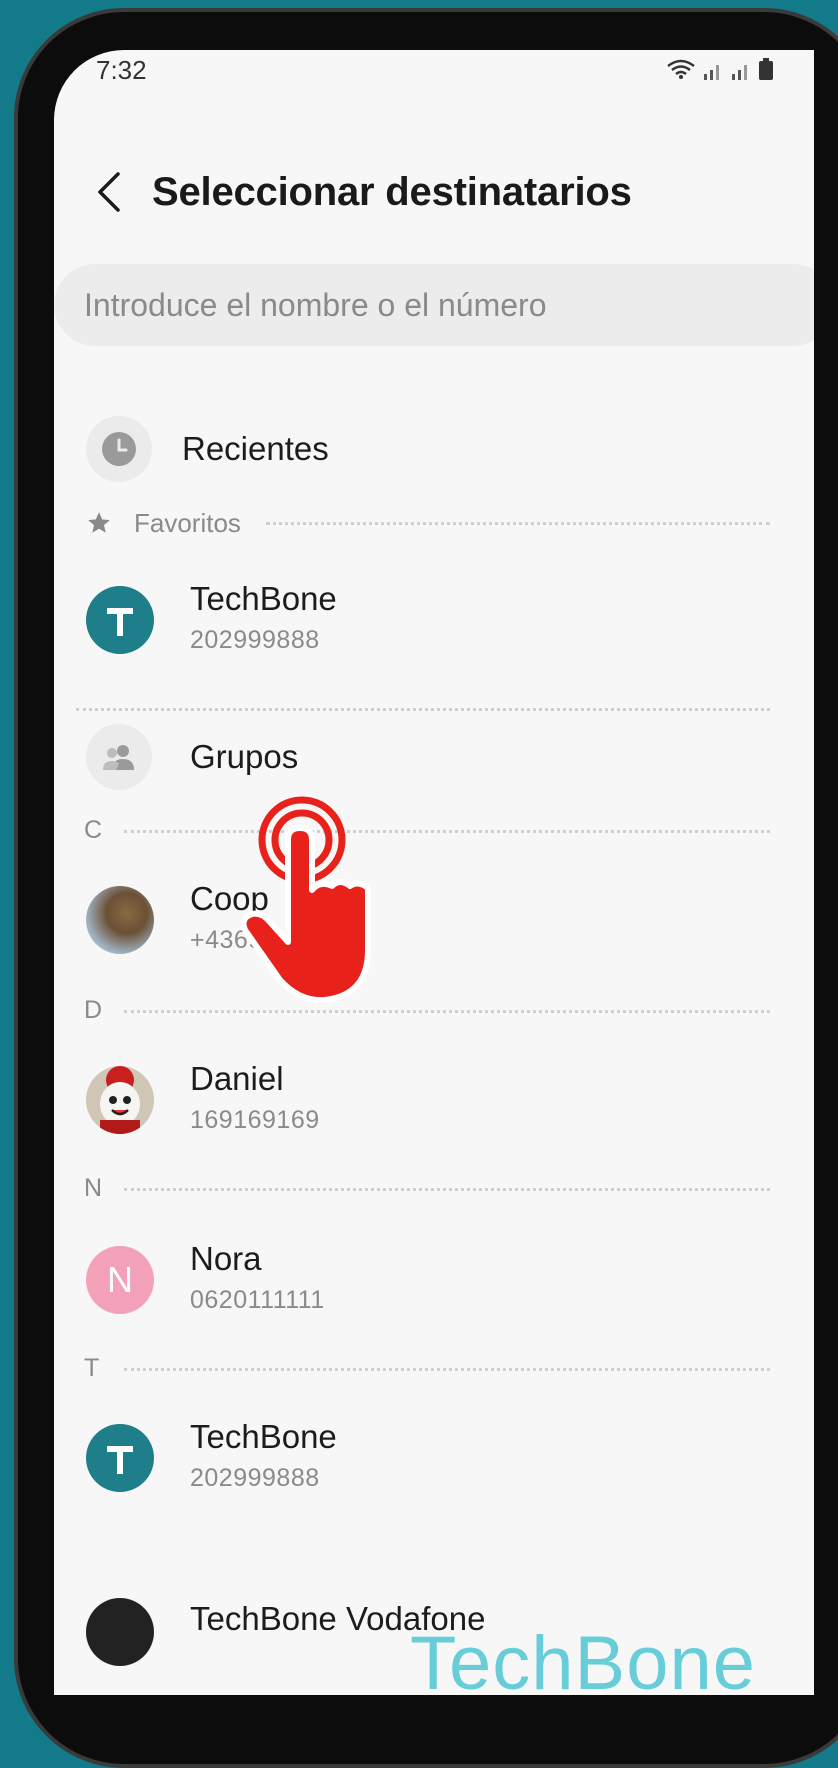 The height and width of the screenshot is (1768, 838). Describe the element at coordinates (434, 1110) in the screenshot. I see `contact-row: Daniel 169169169` at that location.